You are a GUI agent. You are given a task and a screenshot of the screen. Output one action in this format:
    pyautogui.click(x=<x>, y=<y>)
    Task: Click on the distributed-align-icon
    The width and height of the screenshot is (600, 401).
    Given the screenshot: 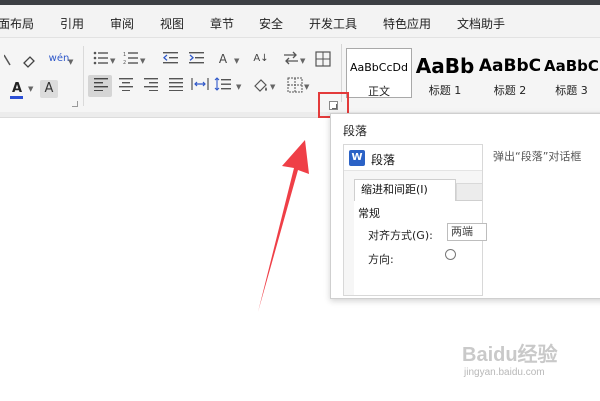 What is the action you would take?
    pyautogui.click(x=200, y=86)
    